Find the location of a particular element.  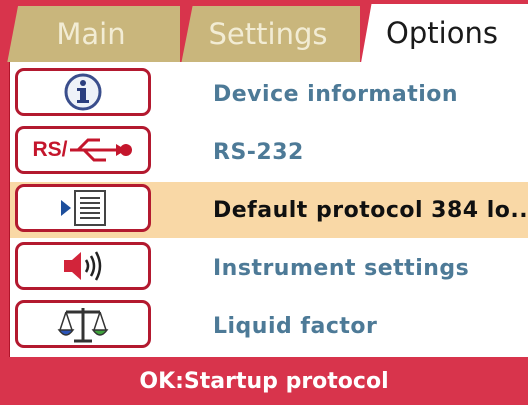

info-icon-button is located at coordinates (83, 92).